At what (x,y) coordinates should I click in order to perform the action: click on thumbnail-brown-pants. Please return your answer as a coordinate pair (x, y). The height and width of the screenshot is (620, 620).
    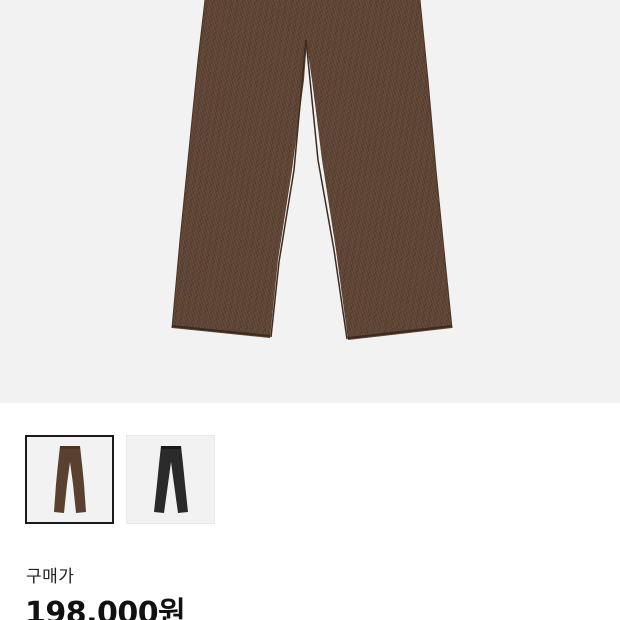
    Looking at the image, I should click on (69, 479).